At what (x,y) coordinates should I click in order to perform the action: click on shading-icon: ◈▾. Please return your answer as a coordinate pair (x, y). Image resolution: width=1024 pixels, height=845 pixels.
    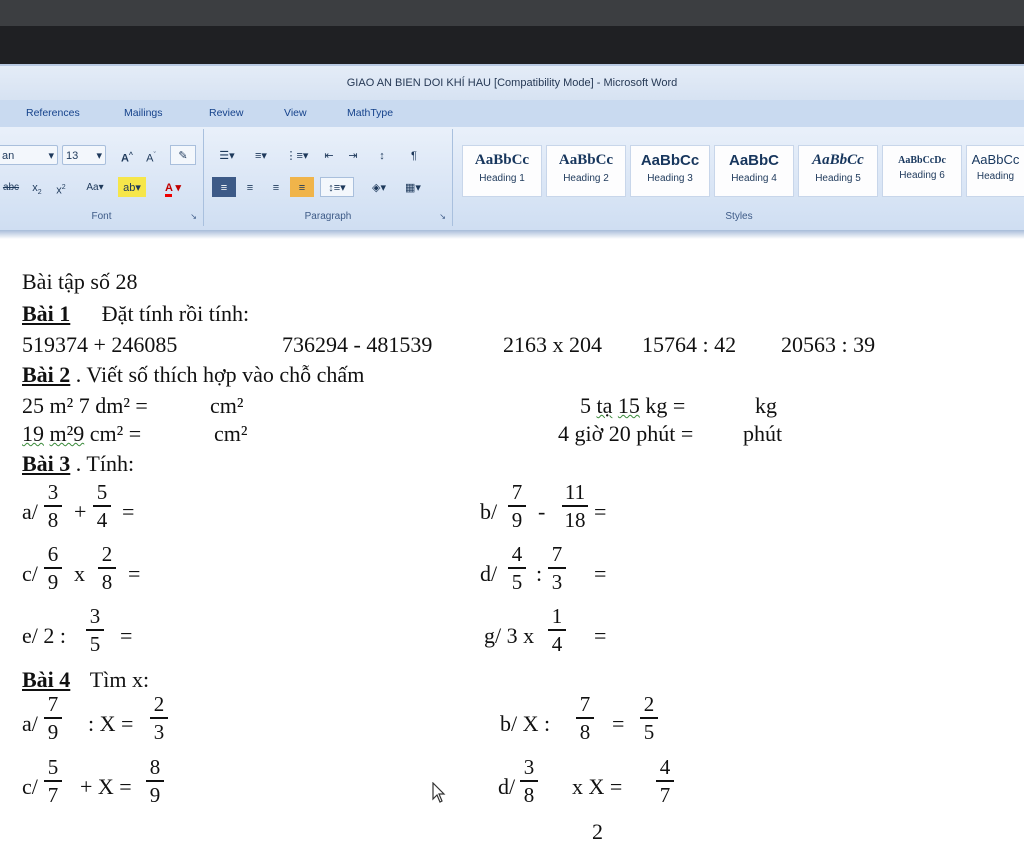
    Looking at the image, I should click on (379, 187).